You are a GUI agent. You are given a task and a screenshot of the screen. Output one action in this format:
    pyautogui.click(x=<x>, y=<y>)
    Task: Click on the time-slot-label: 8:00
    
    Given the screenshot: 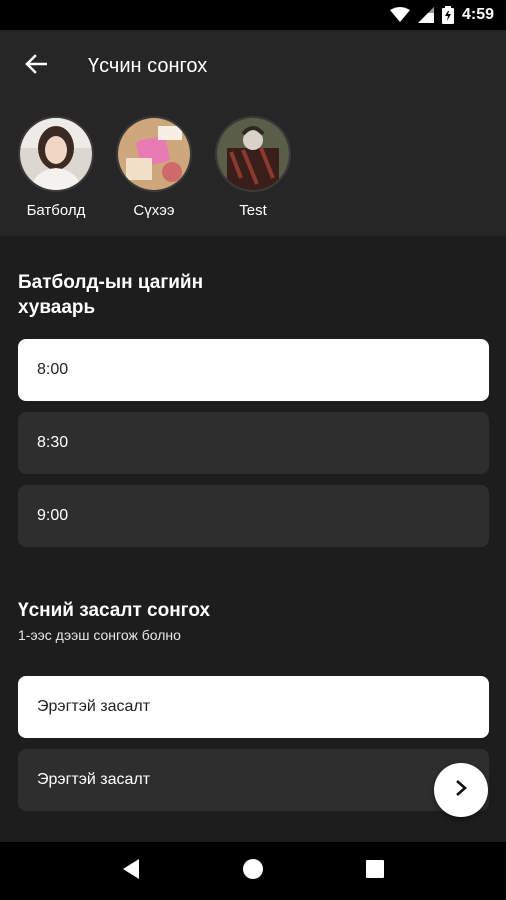 What is the action you would take?
    pyautogui.click(x=53, y=369)
    